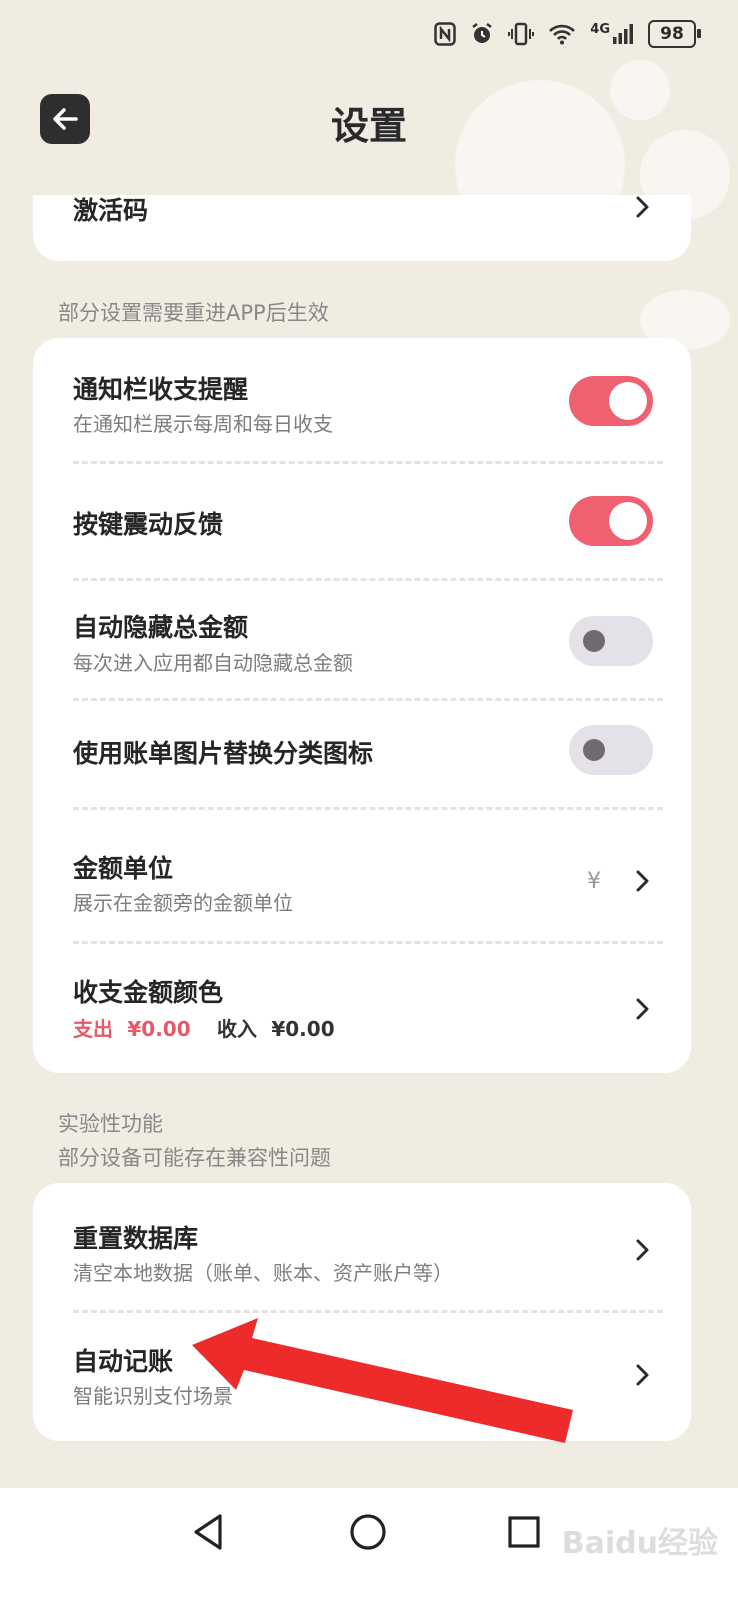  I want to click on header: 设置, so click(369, 120).